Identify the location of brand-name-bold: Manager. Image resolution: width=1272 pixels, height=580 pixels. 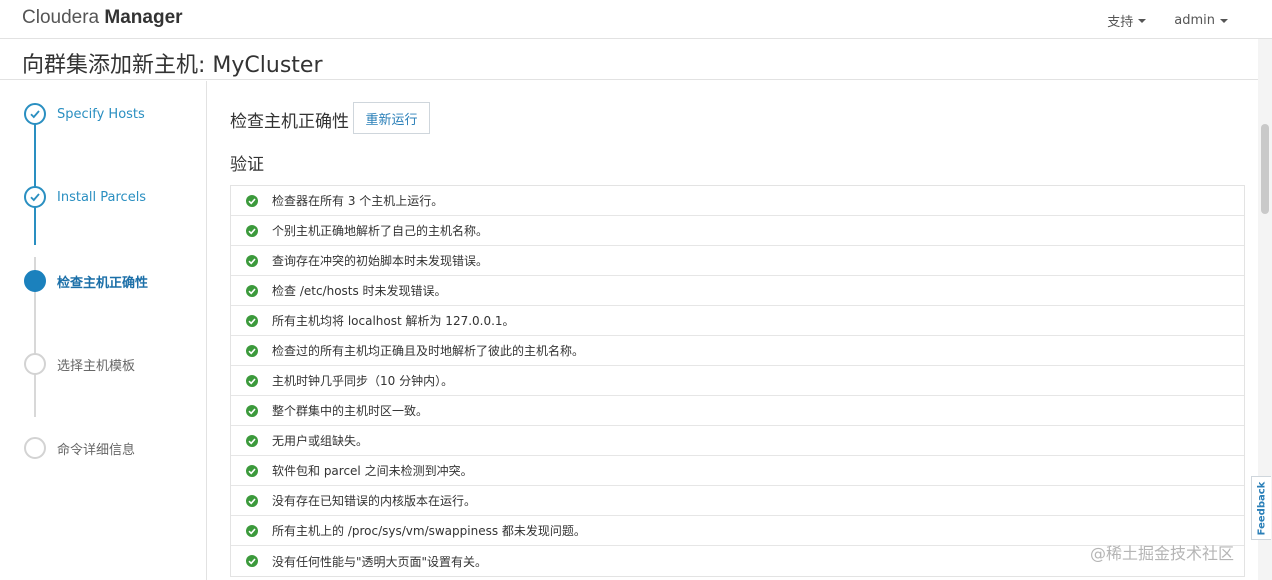
(143, 17).